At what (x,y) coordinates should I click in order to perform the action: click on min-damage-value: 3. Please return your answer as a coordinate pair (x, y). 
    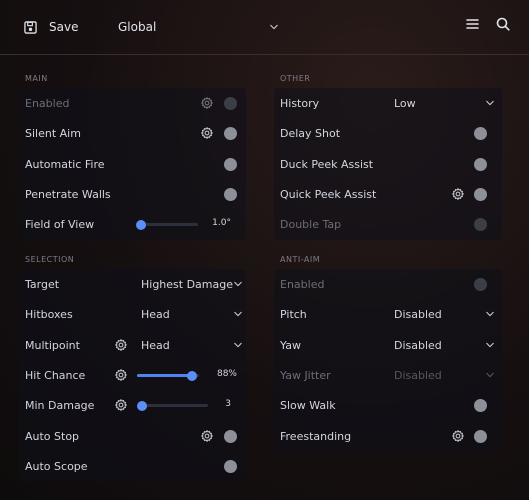
    Looking at the image, I should click on (228, 404).